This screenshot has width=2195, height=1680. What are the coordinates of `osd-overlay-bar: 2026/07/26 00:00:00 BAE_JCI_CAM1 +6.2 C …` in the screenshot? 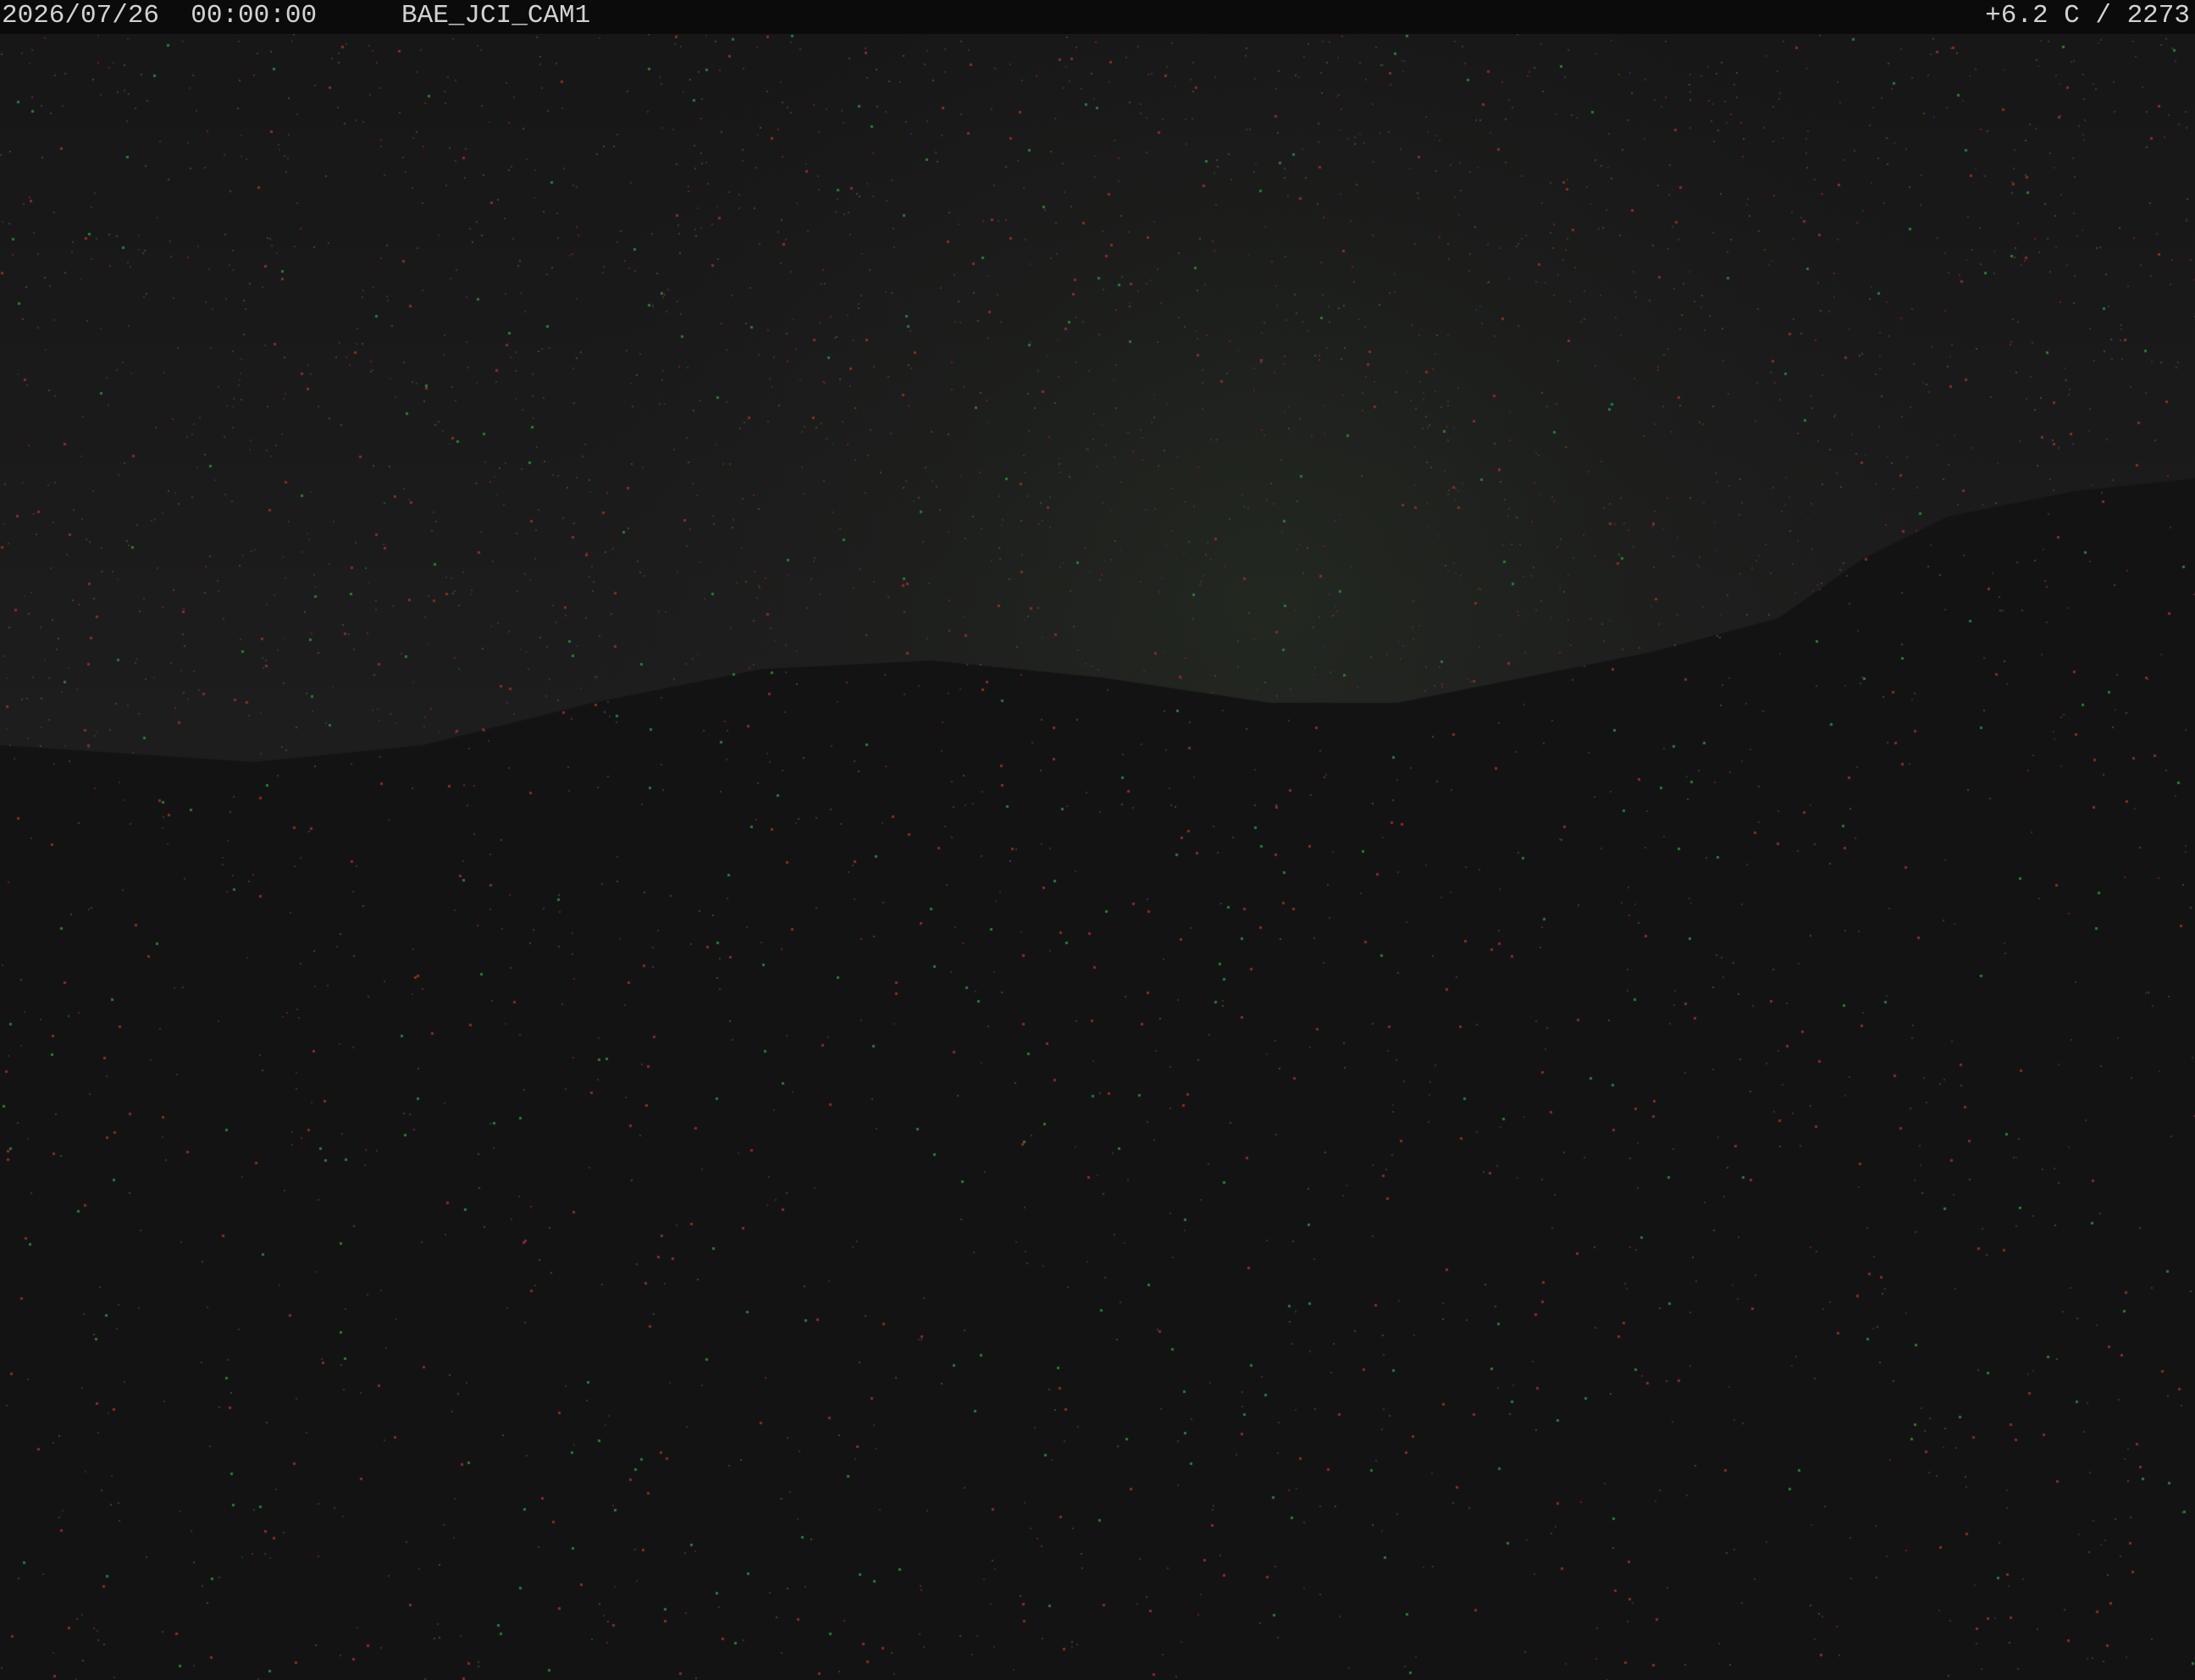 It's located at (1097, 17).